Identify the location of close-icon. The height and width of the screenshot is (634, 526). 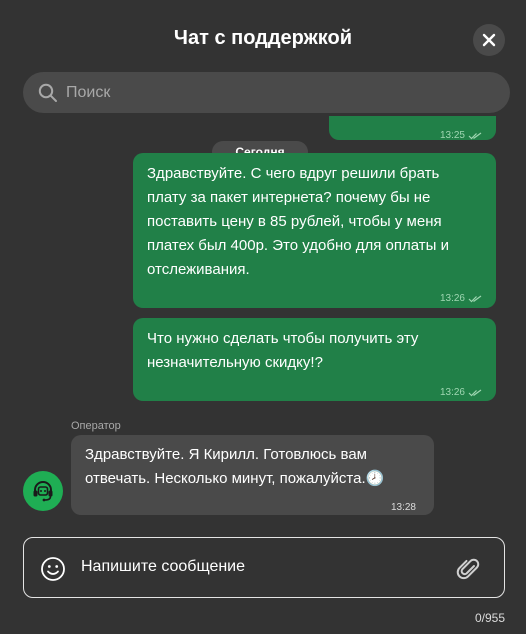
(489, 40).